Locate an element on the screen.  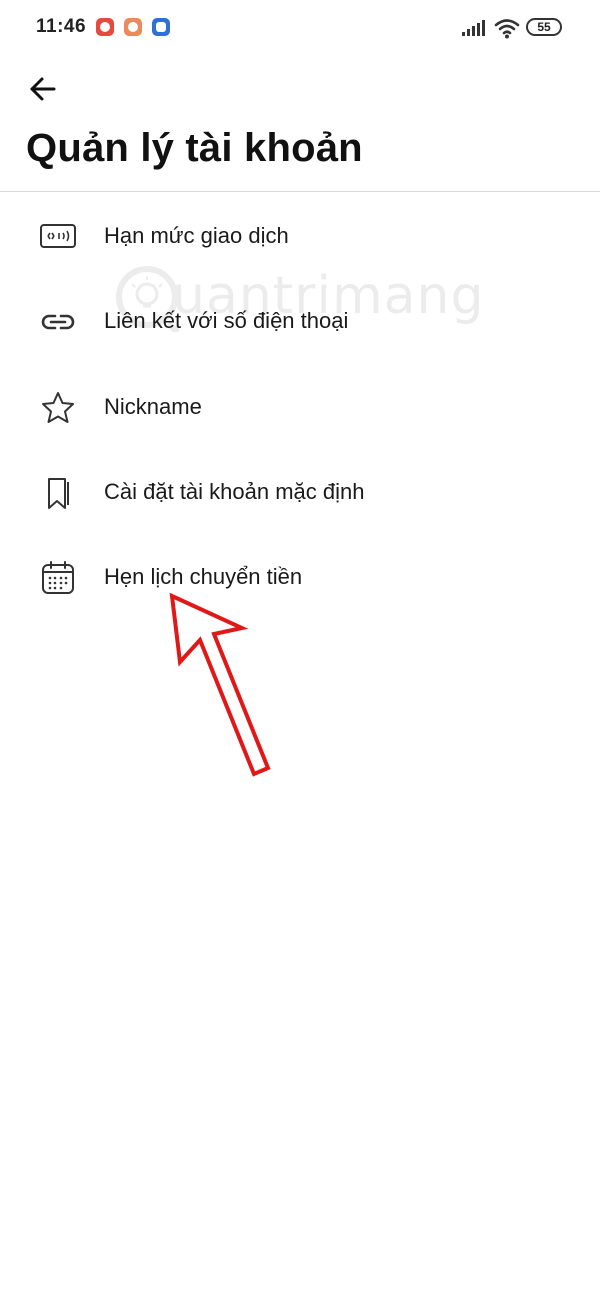
page-title: Quản lý tài khoản is located at coordinates (194, 148).